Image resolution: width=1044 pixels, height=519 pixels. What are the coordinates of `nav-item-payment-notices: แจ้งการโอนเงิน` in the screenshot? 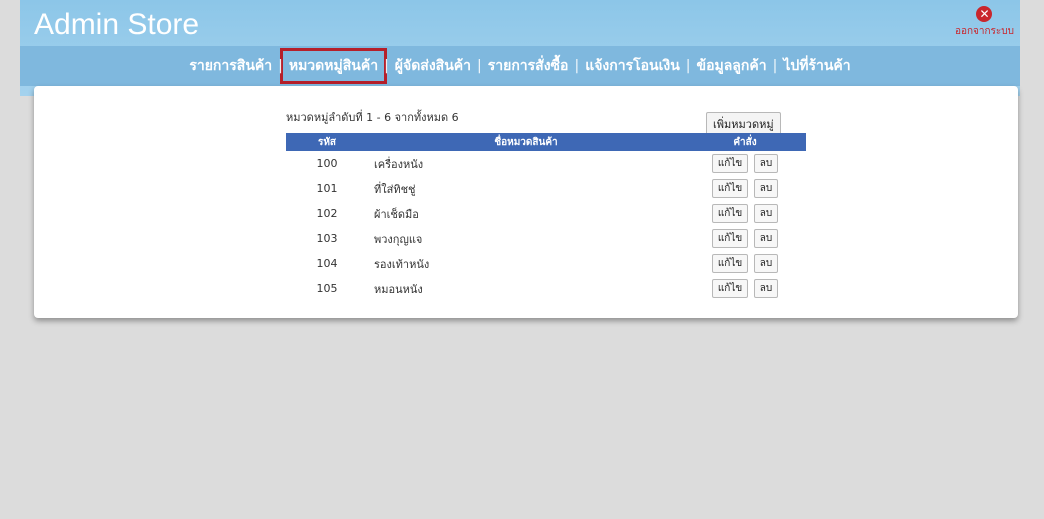 It's located at (632, 66).